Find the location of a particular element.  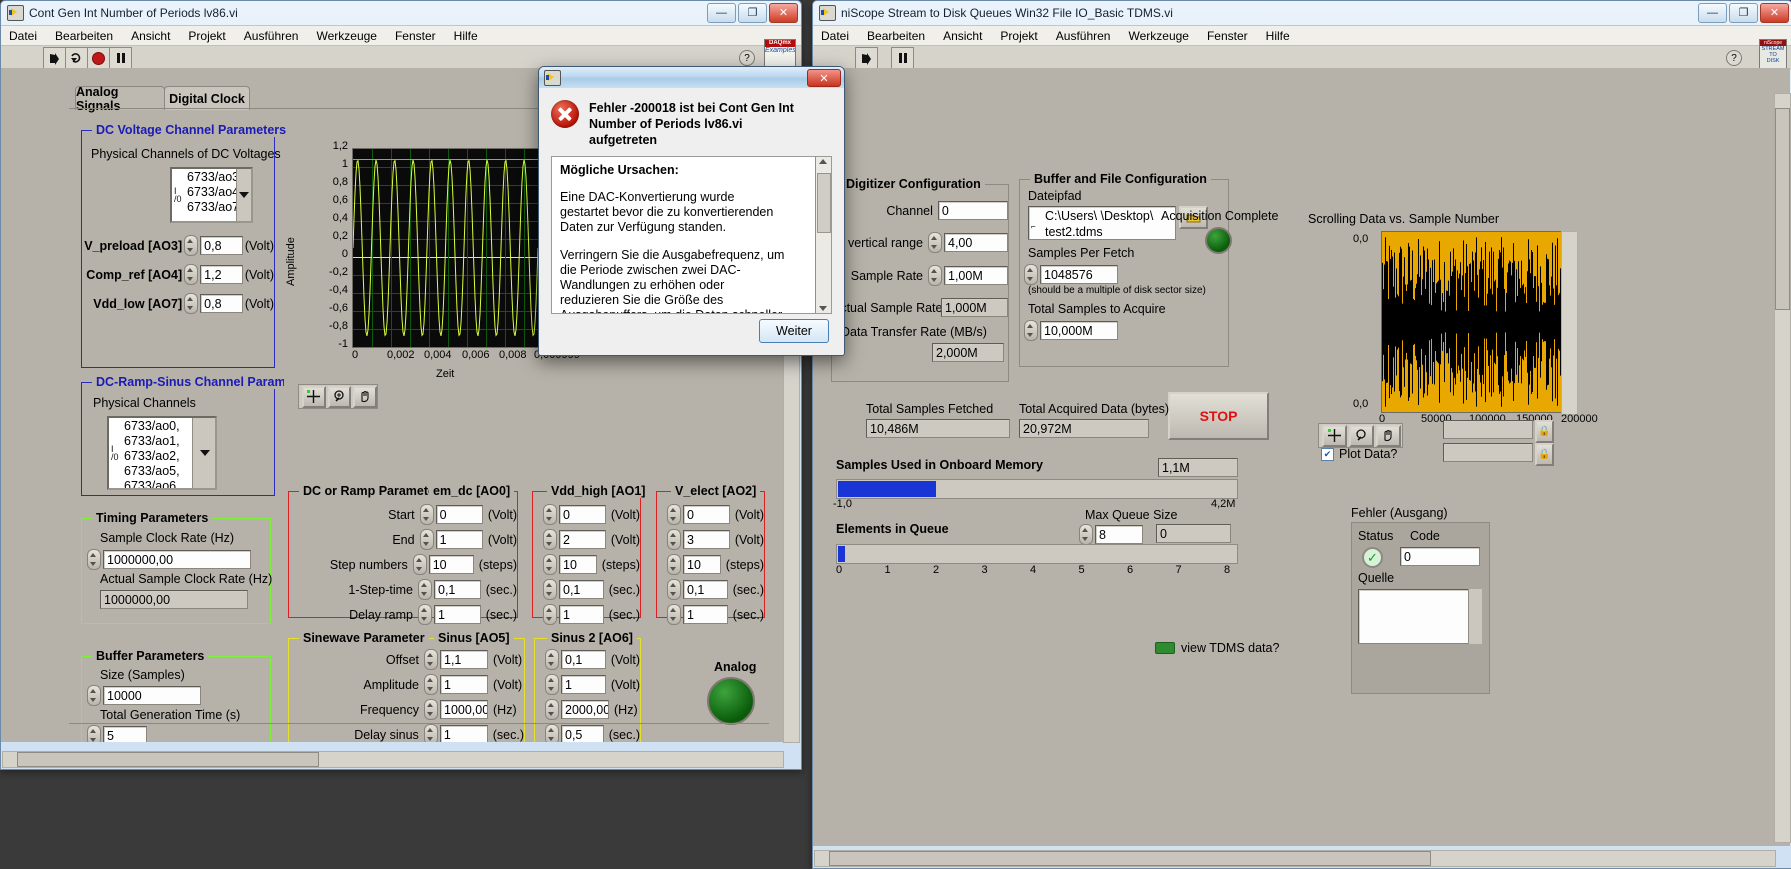

scrollbar-horizontal-right is located at coordinates (1295, 858).